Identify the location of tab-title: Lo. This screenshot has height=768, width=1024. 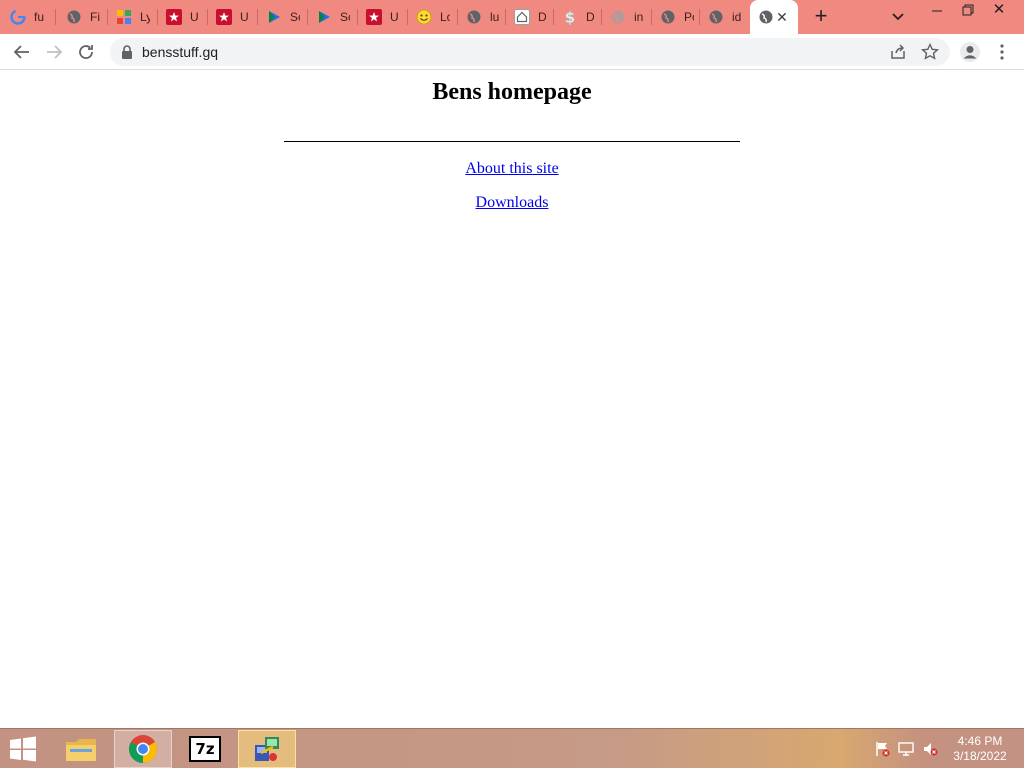
(445, 17).